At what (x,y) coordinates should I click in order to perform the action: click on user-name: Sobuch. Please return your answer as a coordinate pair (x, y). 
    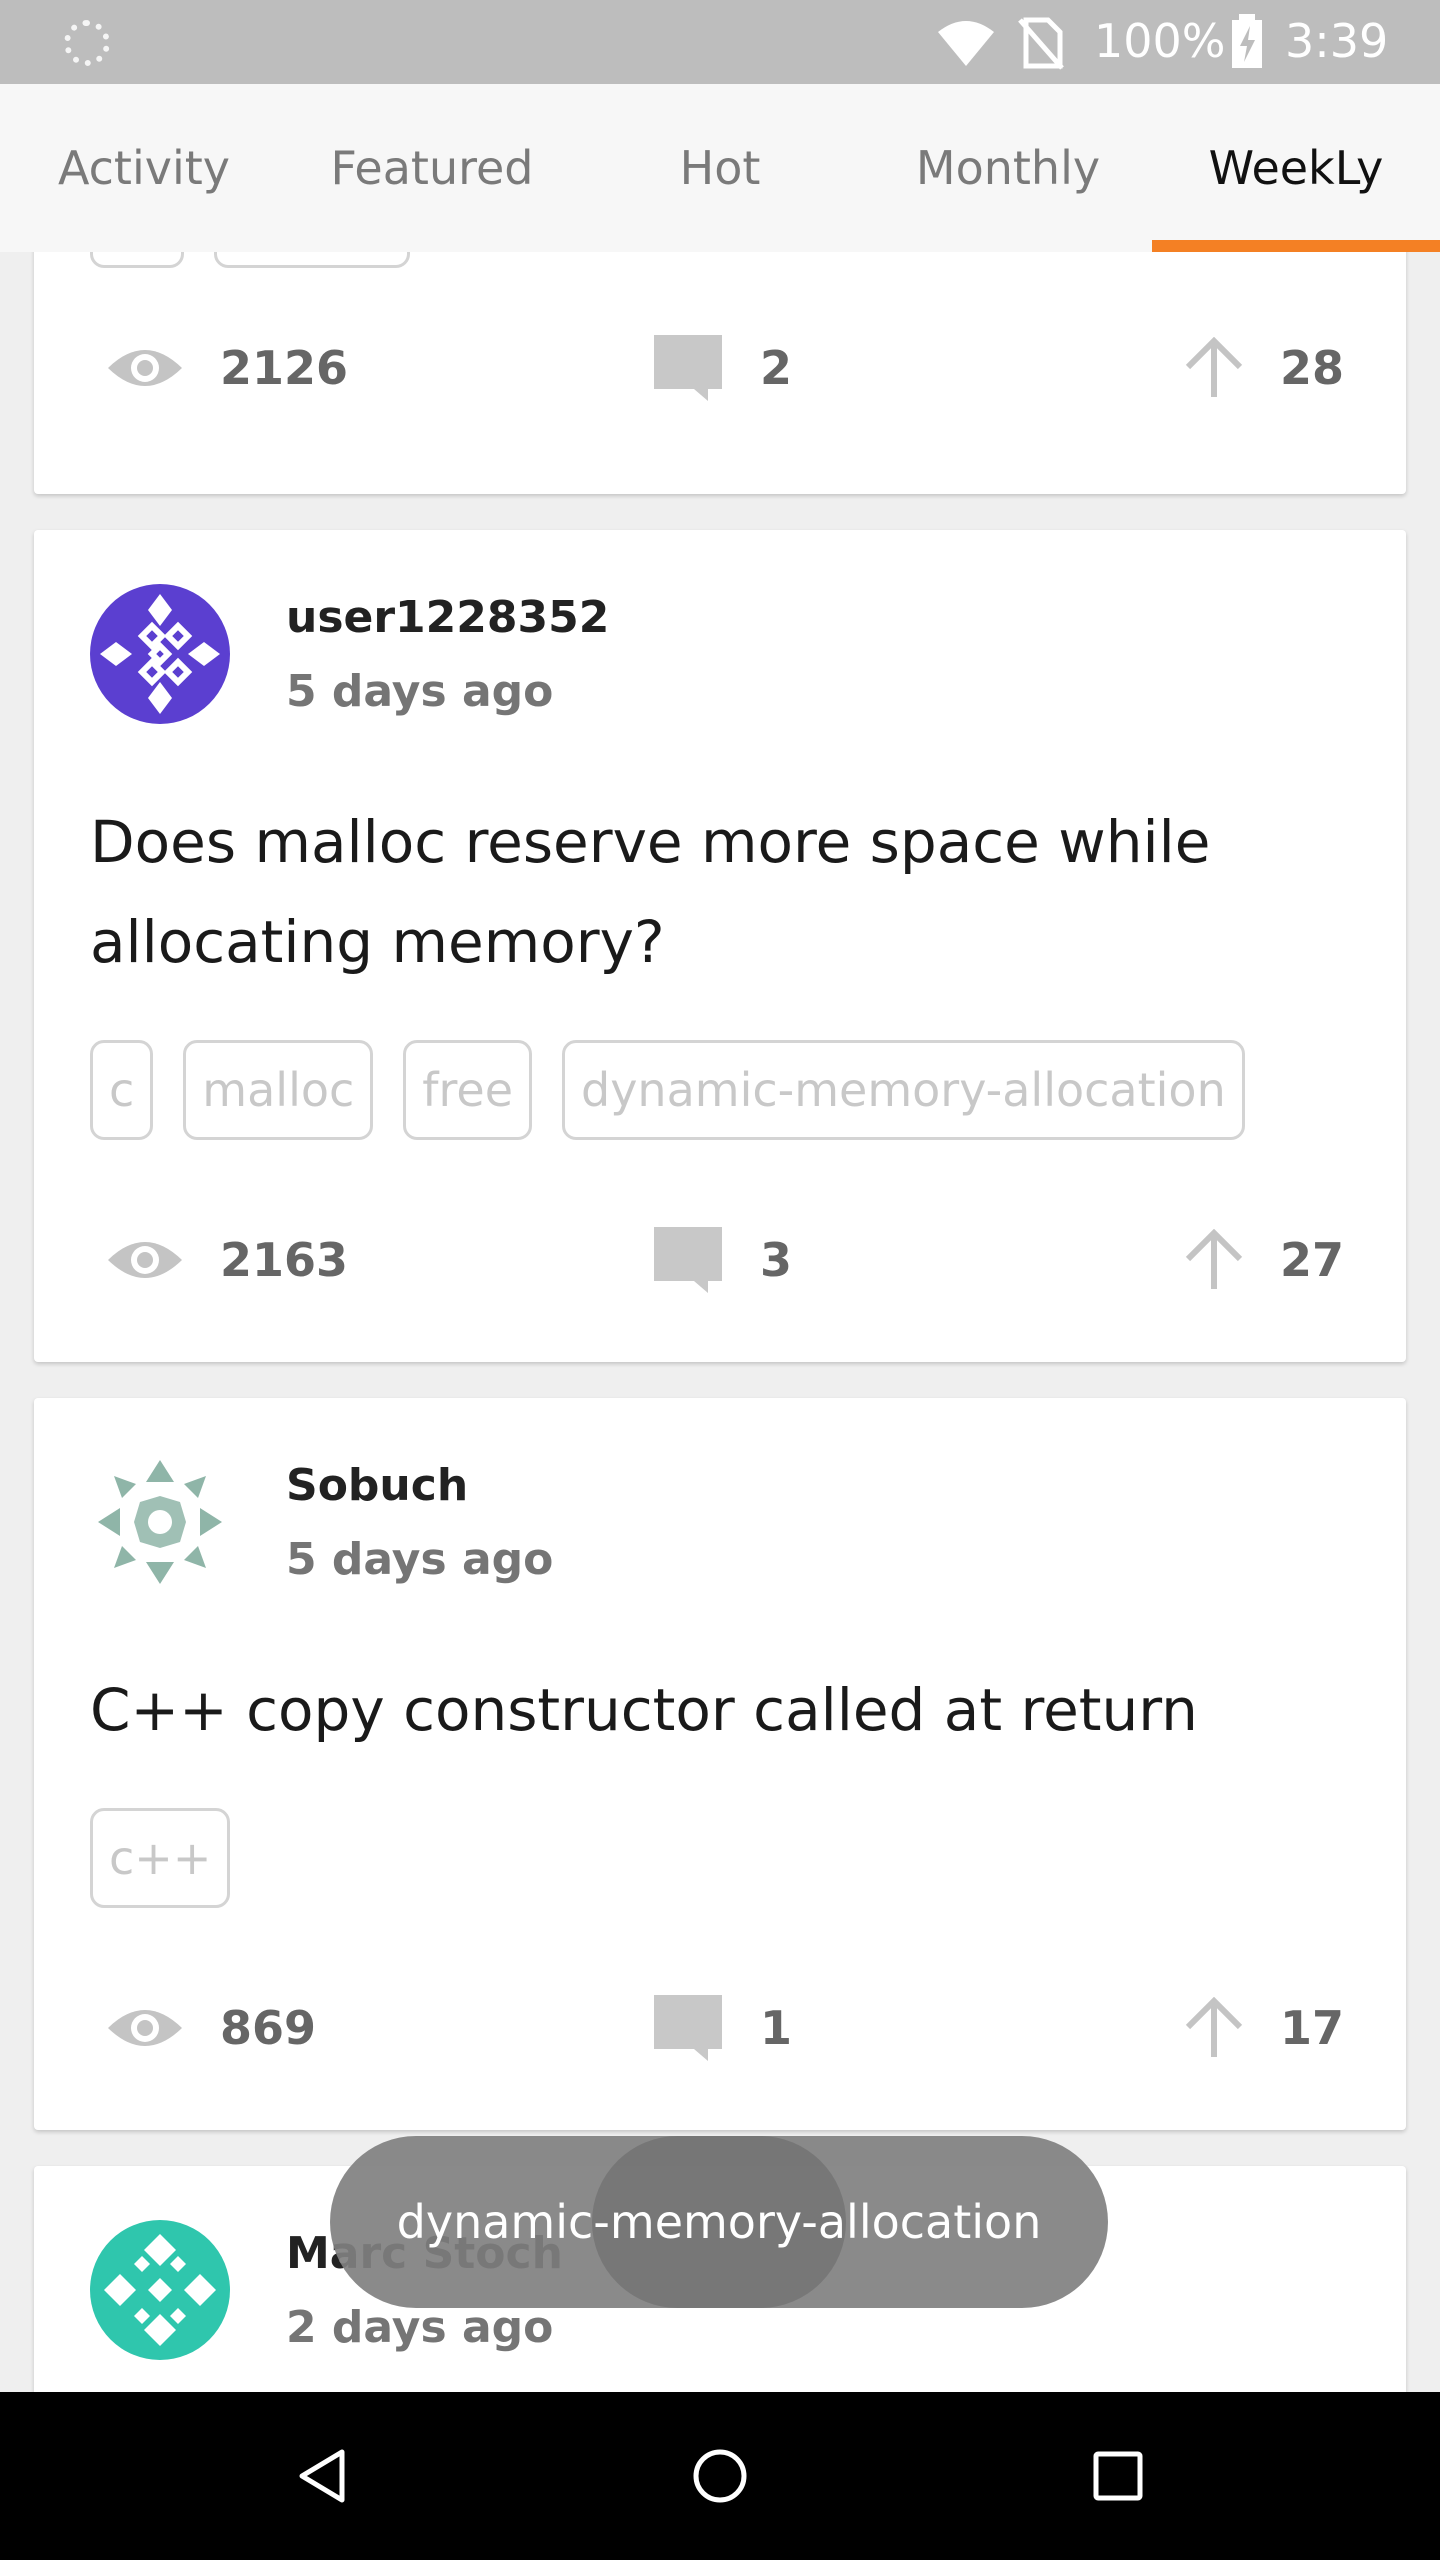
    Looking at the image, I should click on (377, 1485).